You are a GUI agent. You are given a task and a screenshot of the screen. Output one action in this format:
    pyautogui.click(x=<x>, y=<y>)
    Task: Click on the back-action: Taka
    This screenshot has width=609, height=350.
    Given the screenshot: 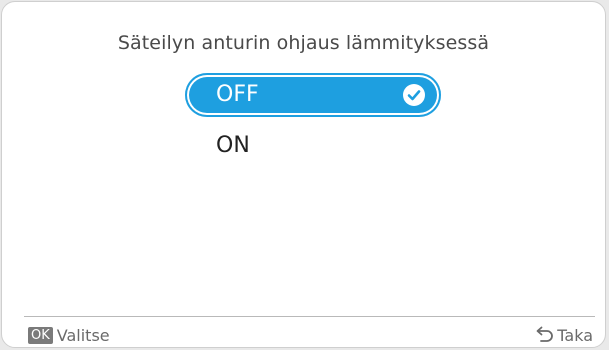 What is the action you would take?
    pyautogui.click(x=563, y=335)
    